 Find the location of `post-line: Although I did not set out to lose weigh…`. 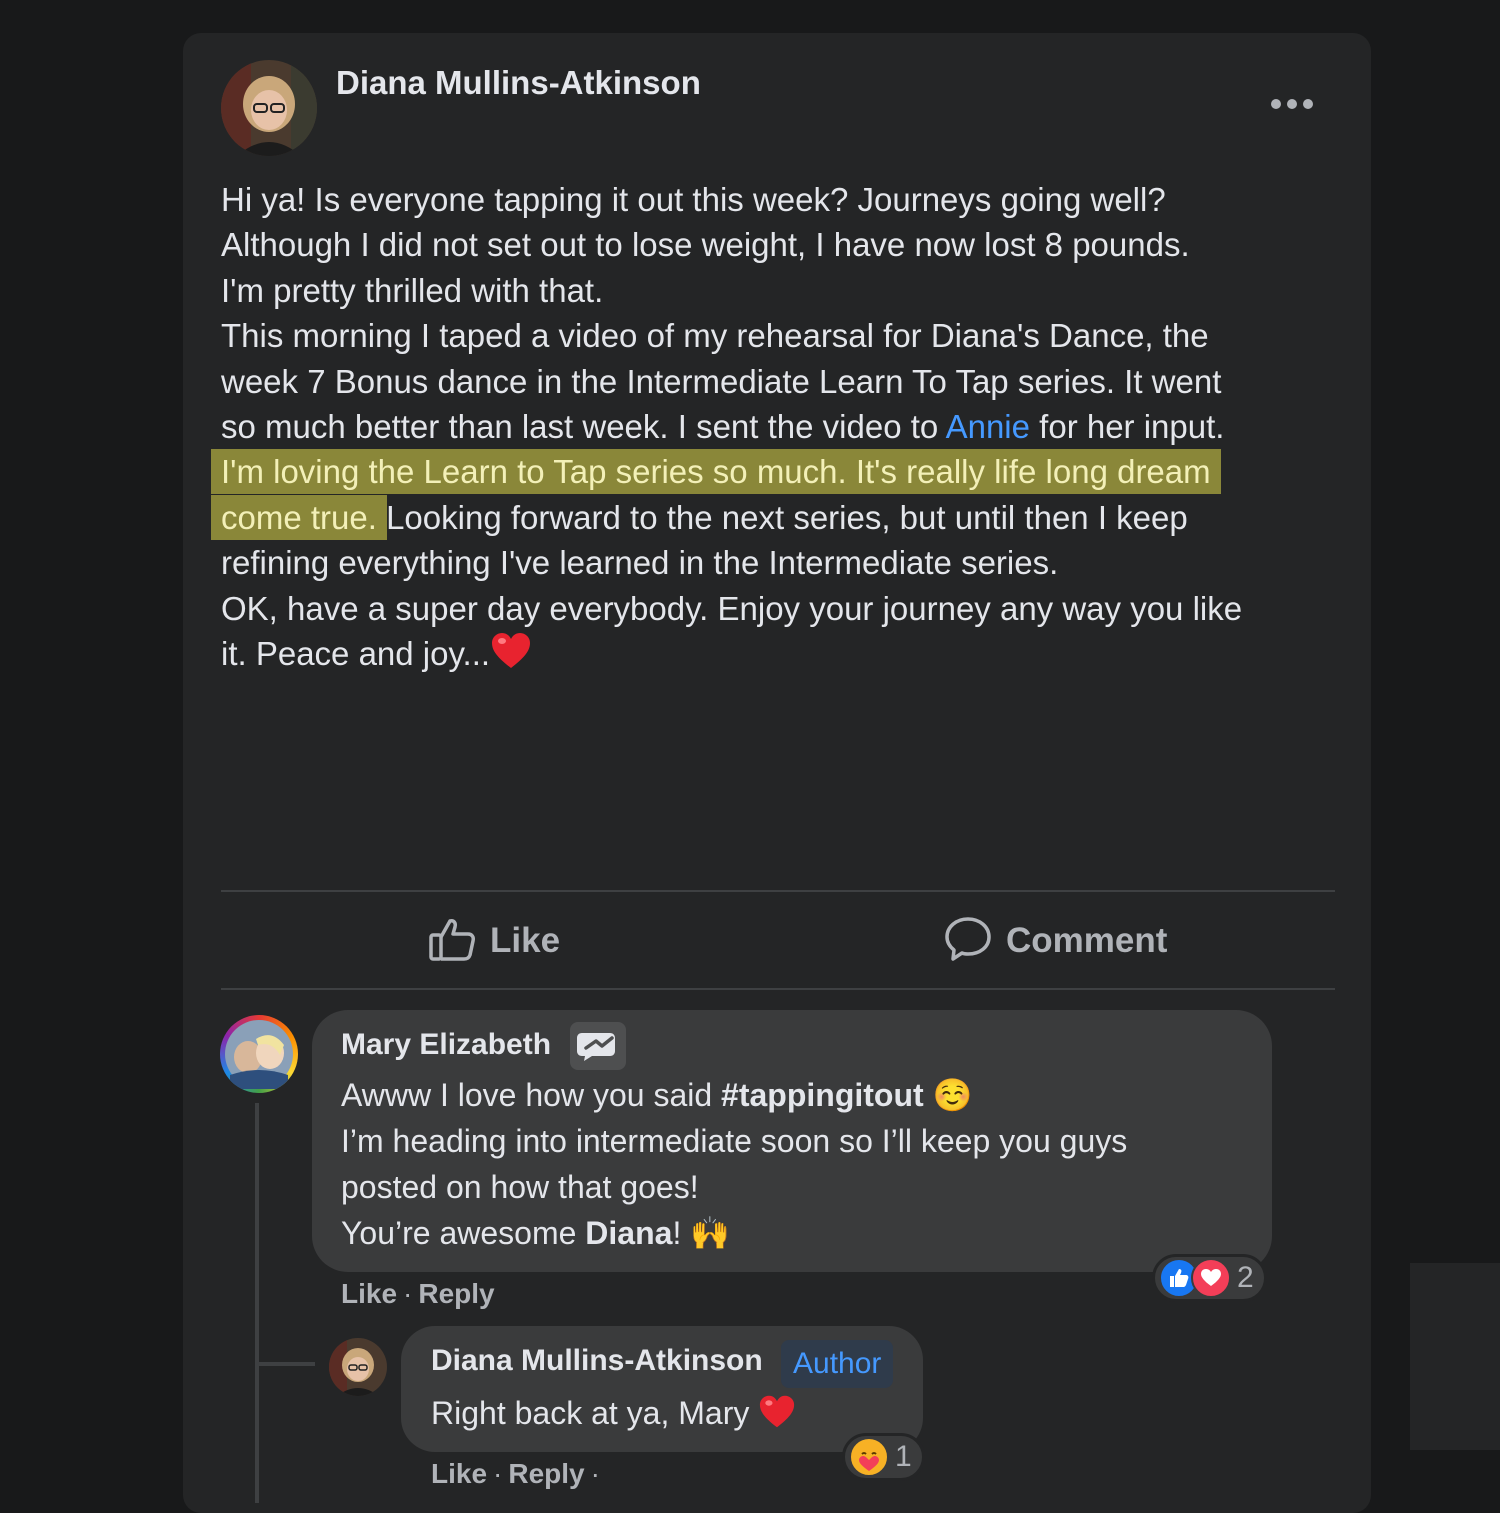

post-line: Although I did not set out to lose weigh… is located at coordinates (705, 245).